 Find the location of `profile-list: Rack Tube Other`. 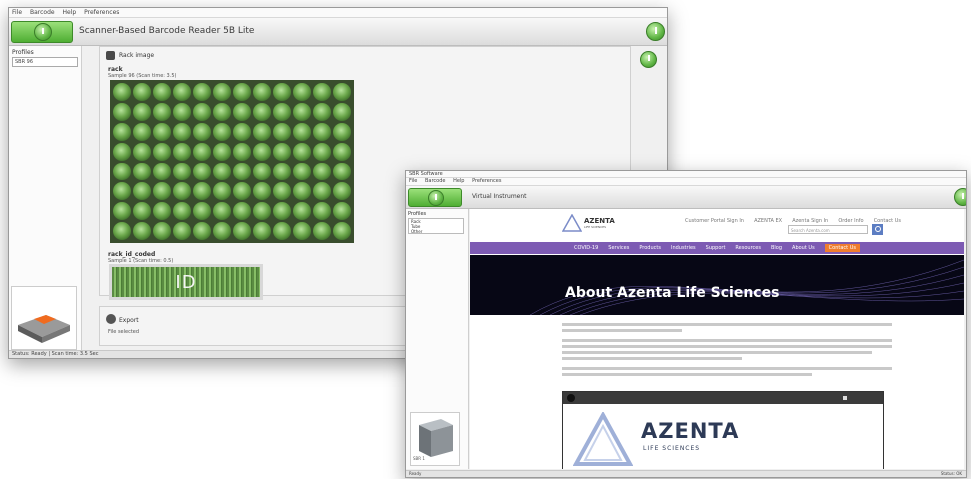

profile-list: Rack Tube Other is located at coordinates (436, 226).